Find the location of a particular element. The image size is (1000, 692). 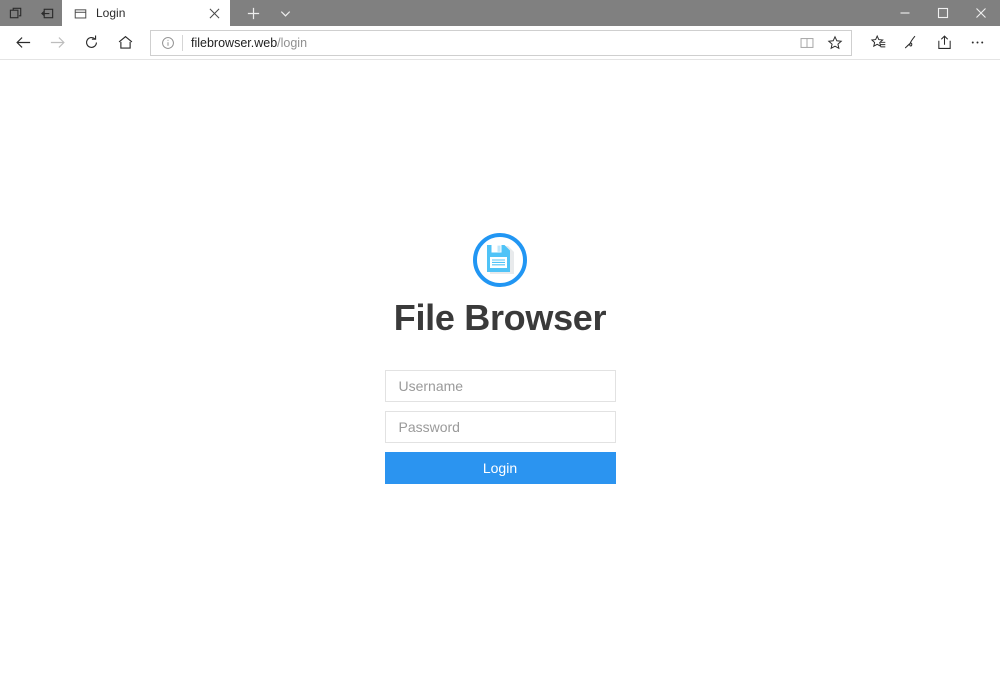

titlebar-drag-area is located at coordinates (593, 13).